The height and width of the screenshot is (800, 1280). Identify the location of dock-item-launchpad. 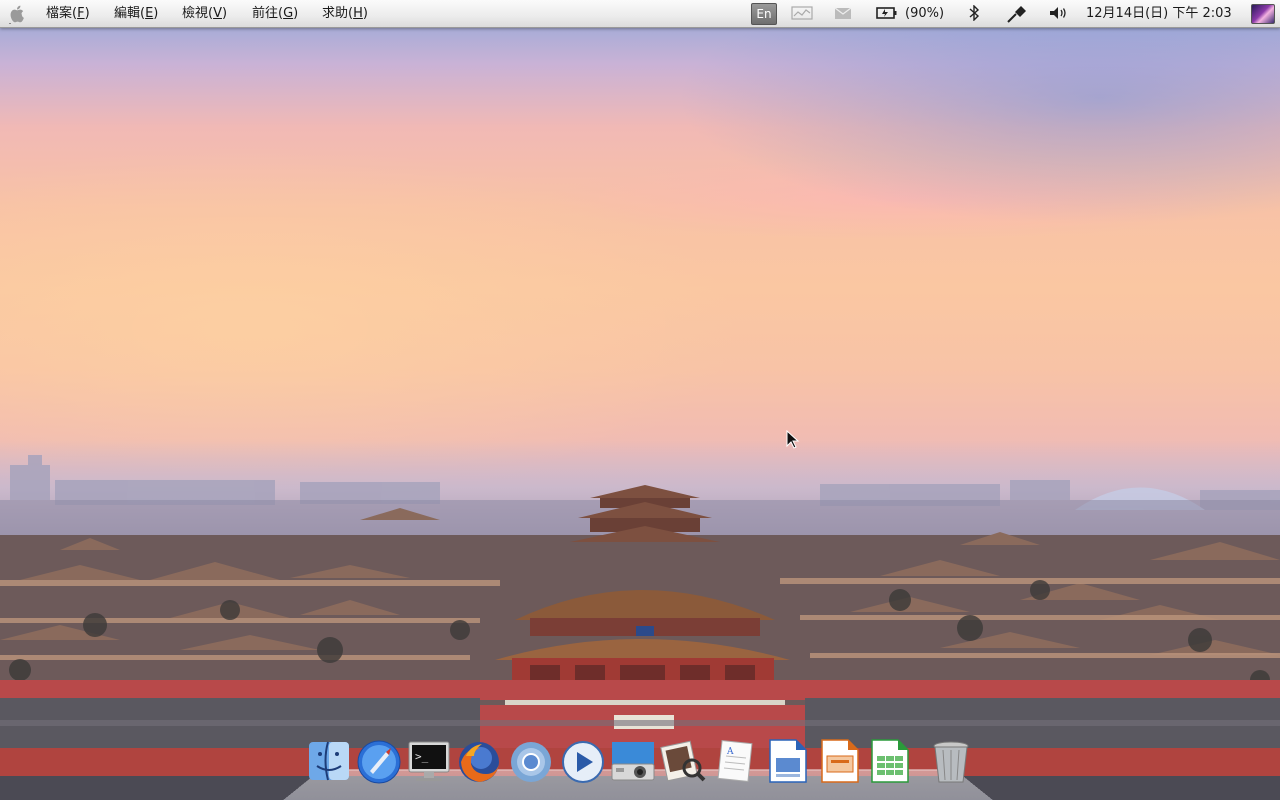
(380, 763).